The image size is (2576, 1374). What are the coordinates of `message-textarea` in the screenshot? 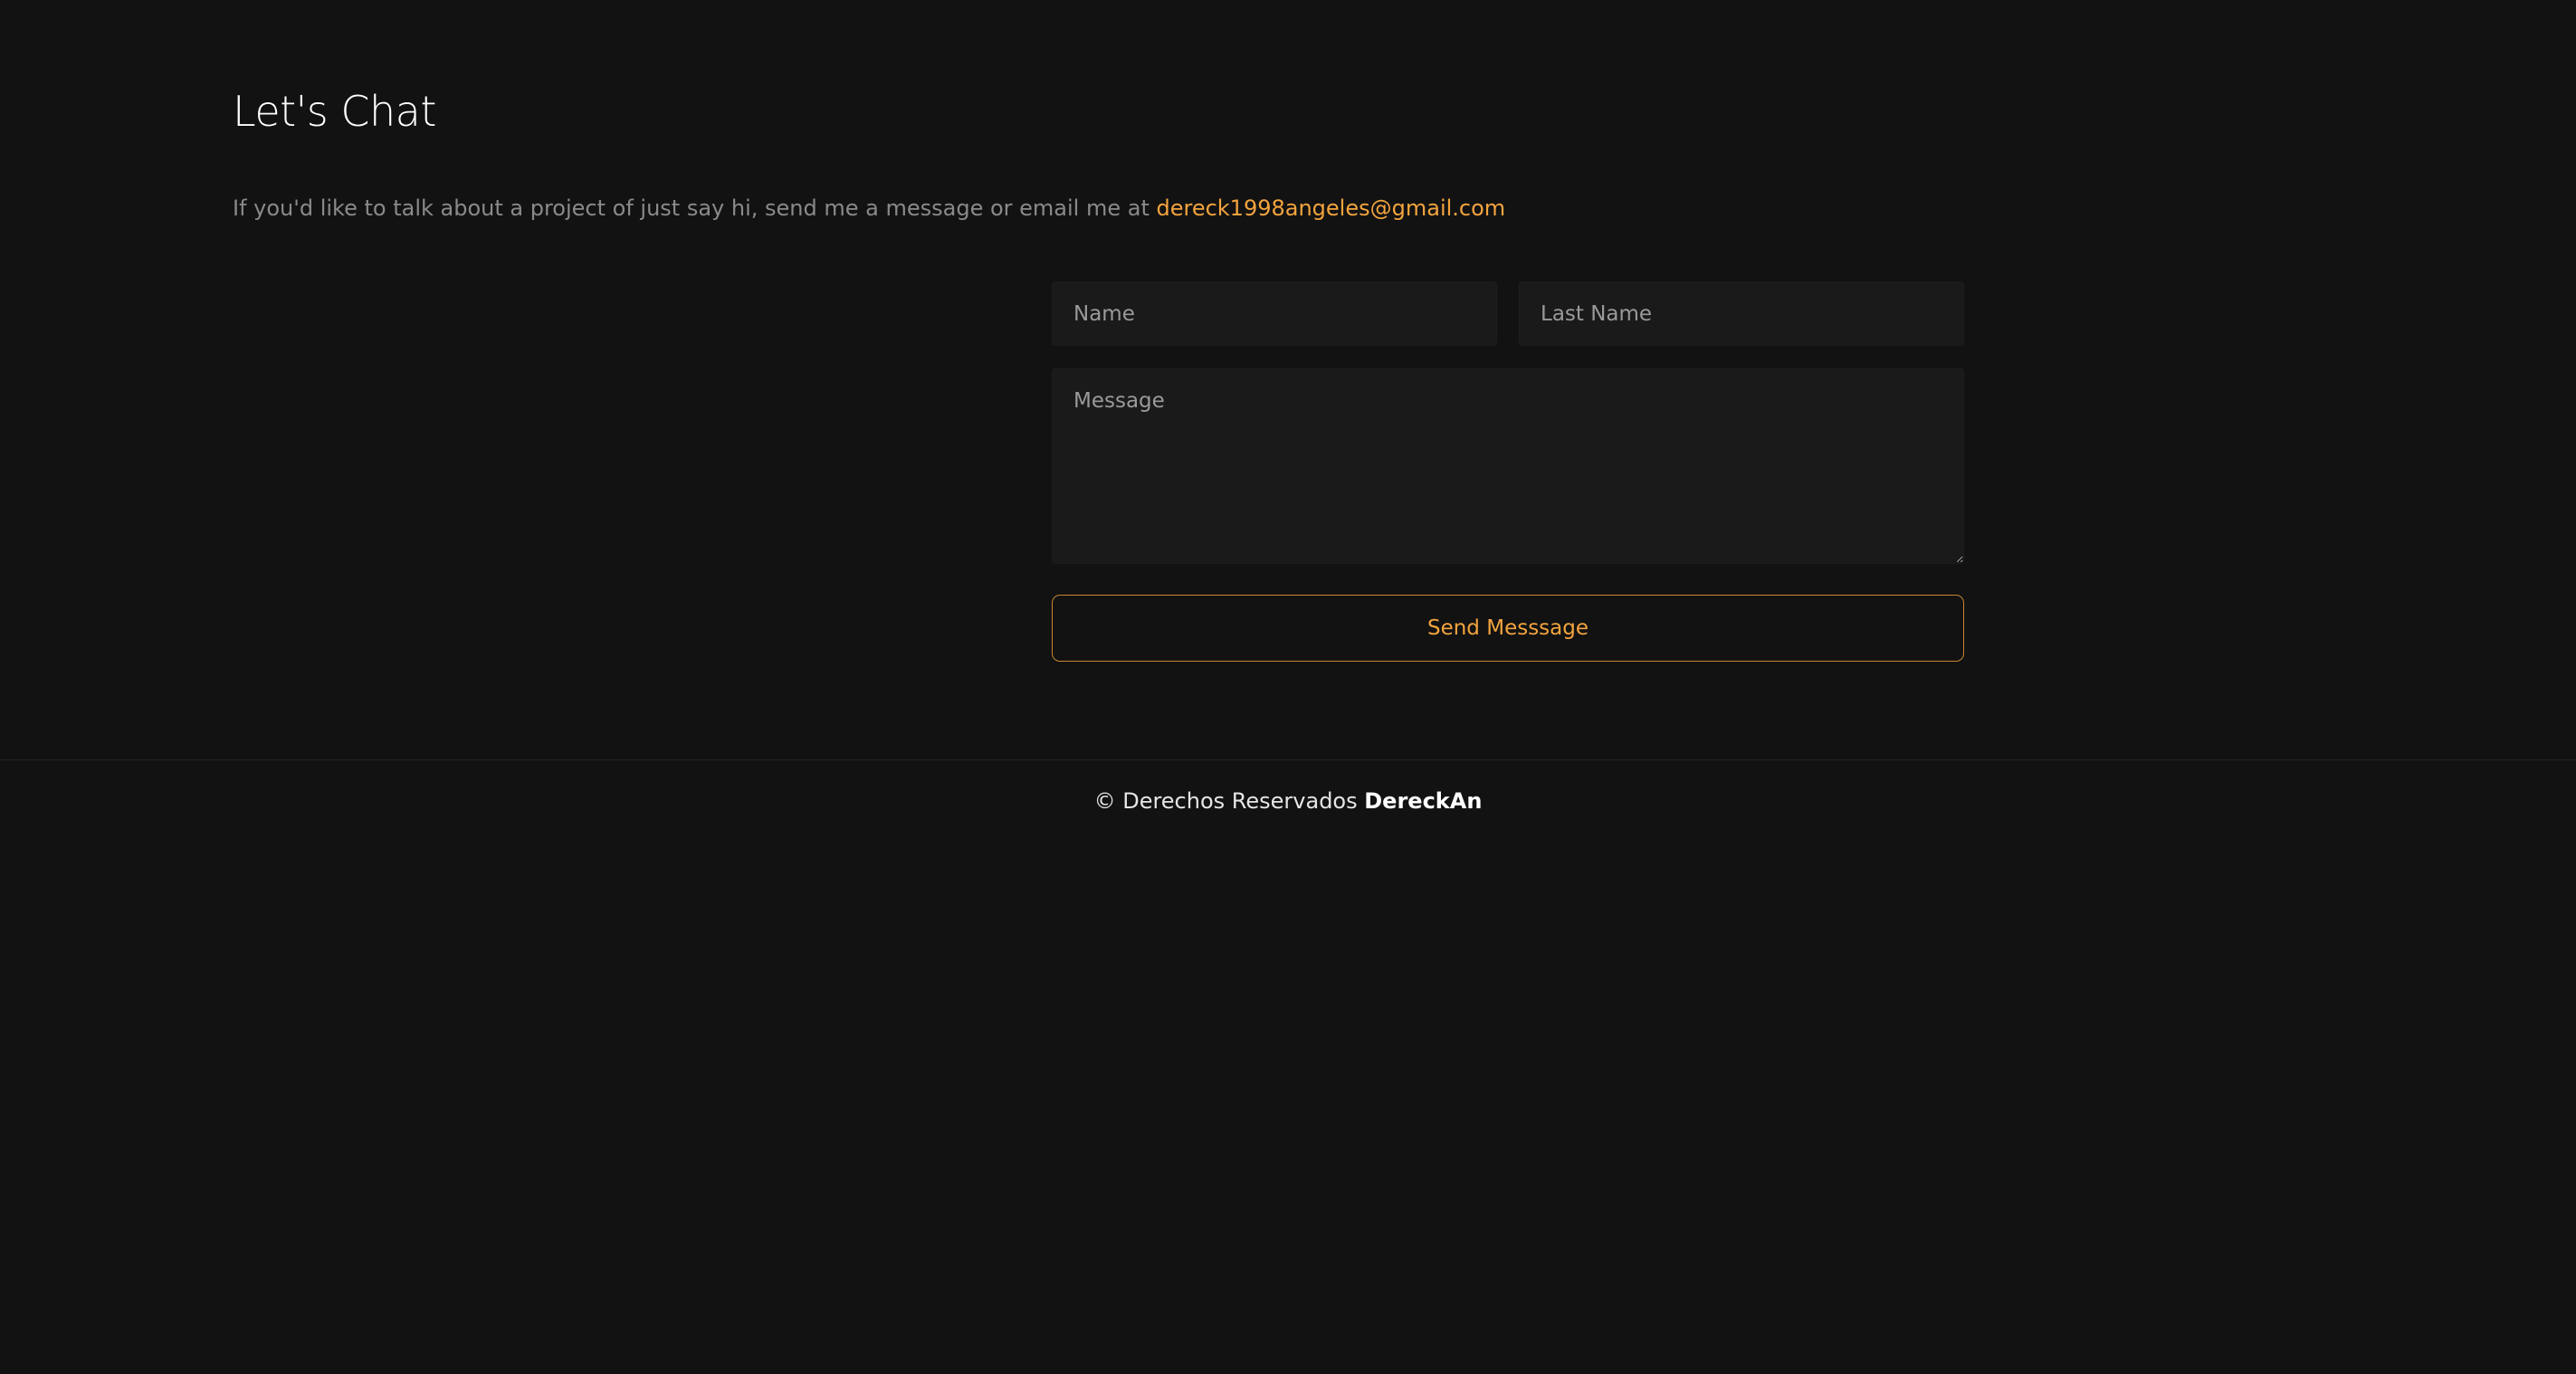 It's located at (1508, 466).